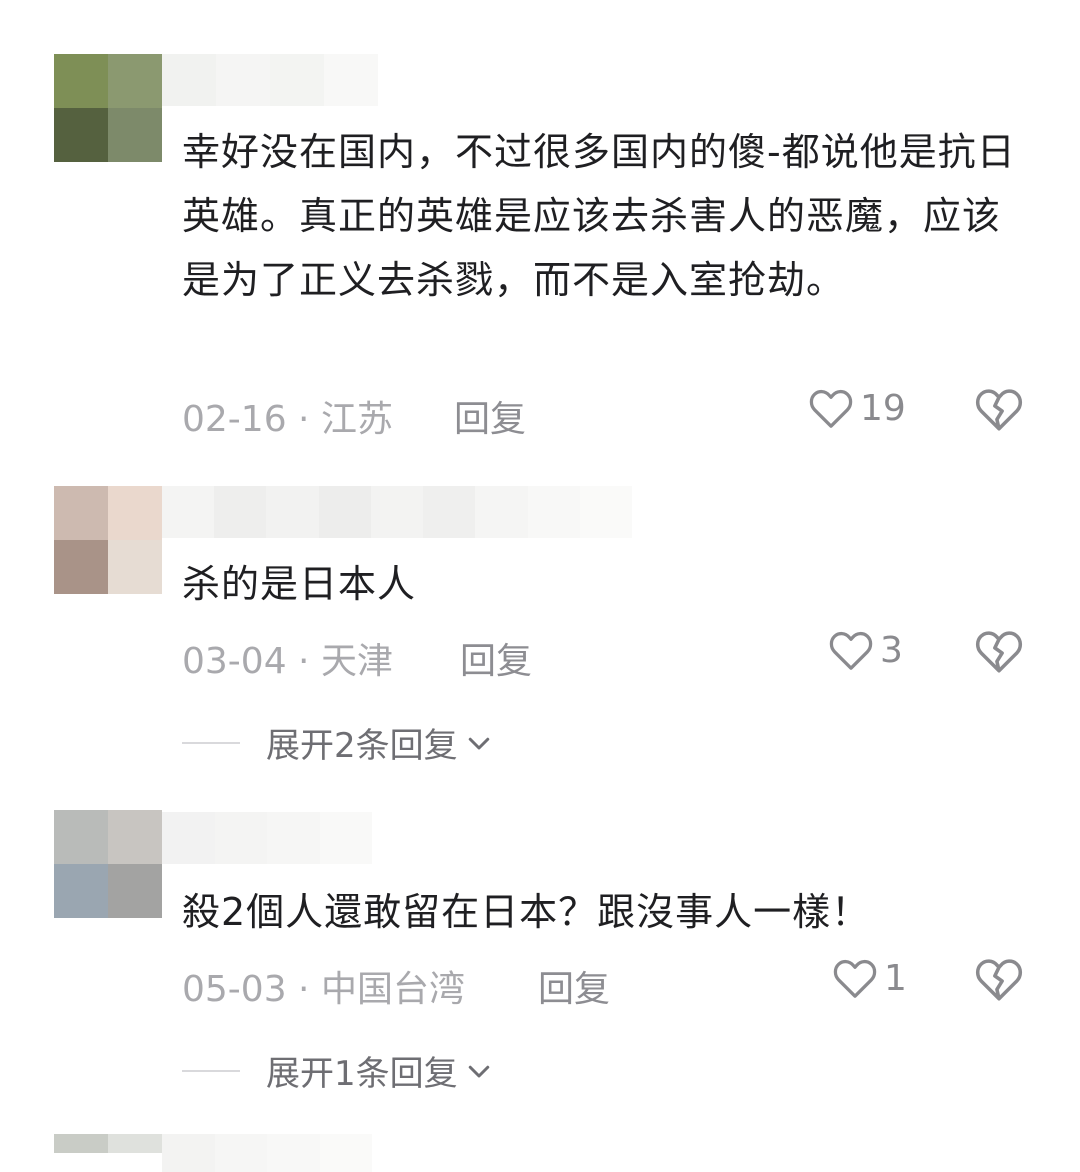 This screenshot has height=1172, width=1080. I want to click on comment-meta: 05-03 · 中国台湾 回复 1, so click(603, 985).